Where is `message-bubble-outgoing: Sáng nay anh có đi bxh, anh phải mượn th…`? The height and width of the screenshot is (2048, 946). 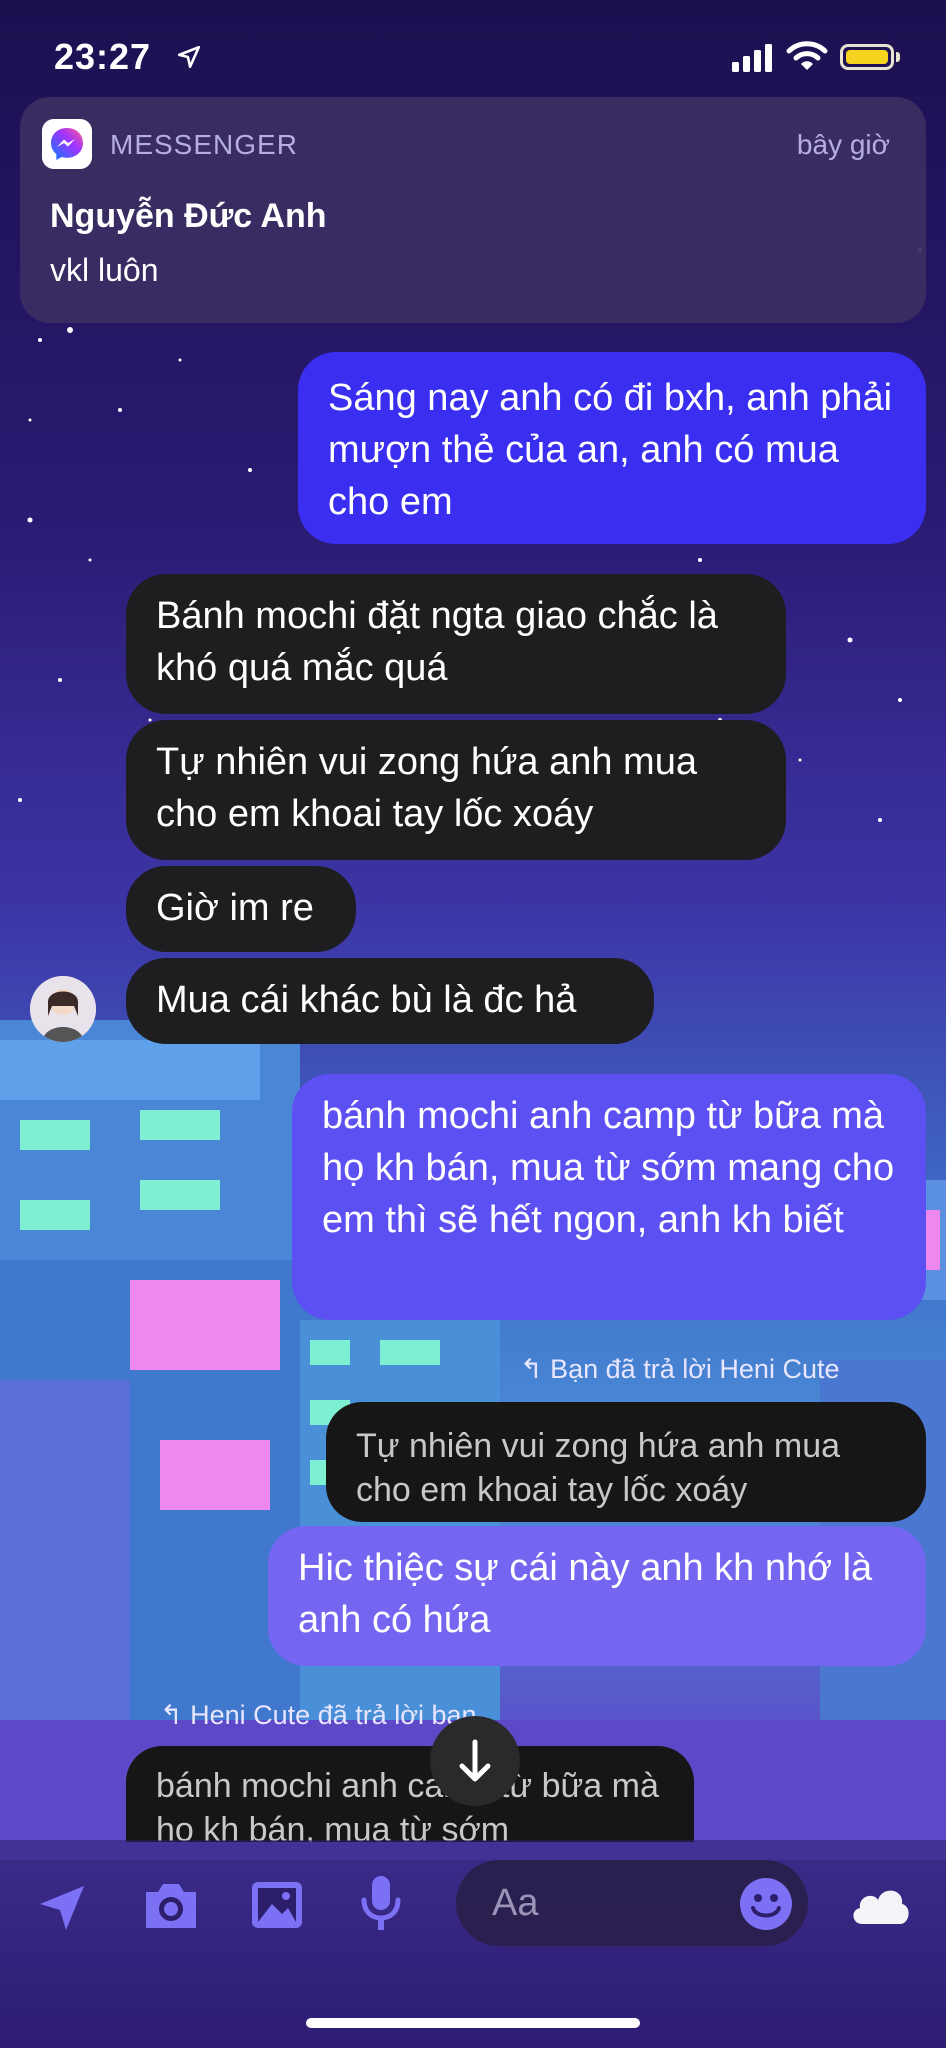
message-bubble-outgoing: Sáng nay anh có đi bxh, anh phải mượn th… is located at coordinates (612, 448).